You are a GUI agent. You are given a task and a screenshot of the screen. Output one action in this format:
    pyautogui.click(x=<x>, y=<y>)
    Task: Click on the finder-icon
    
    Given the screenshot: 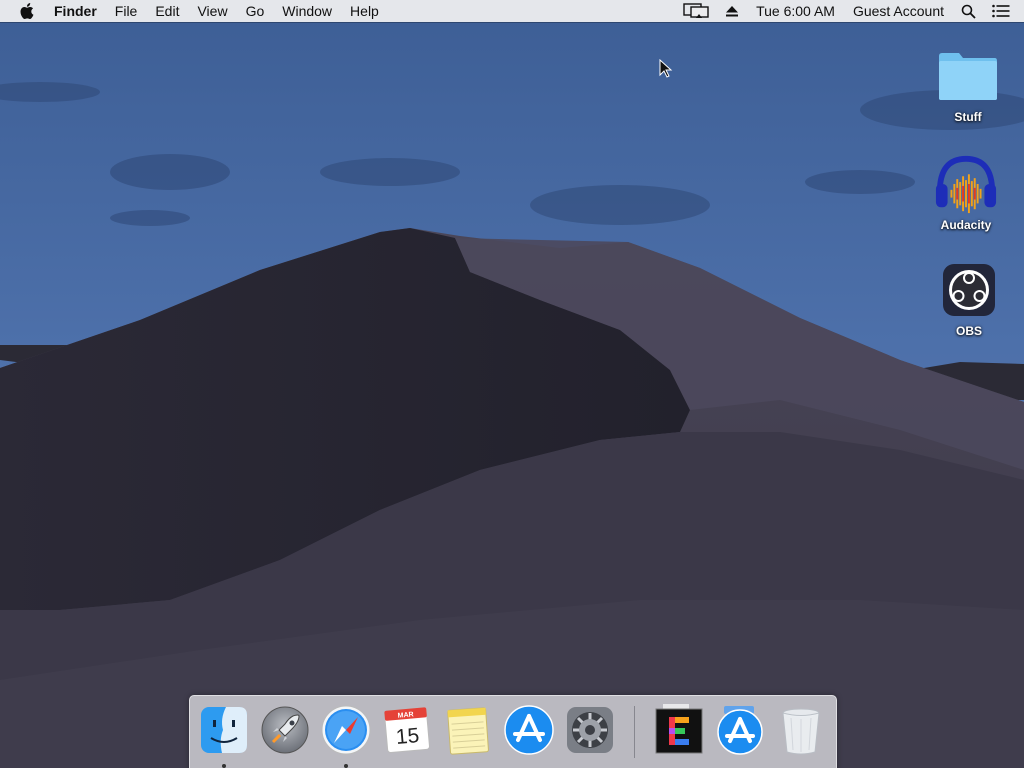 What is the action you would take?
    pyautogui.click(x=224, y=730)
    